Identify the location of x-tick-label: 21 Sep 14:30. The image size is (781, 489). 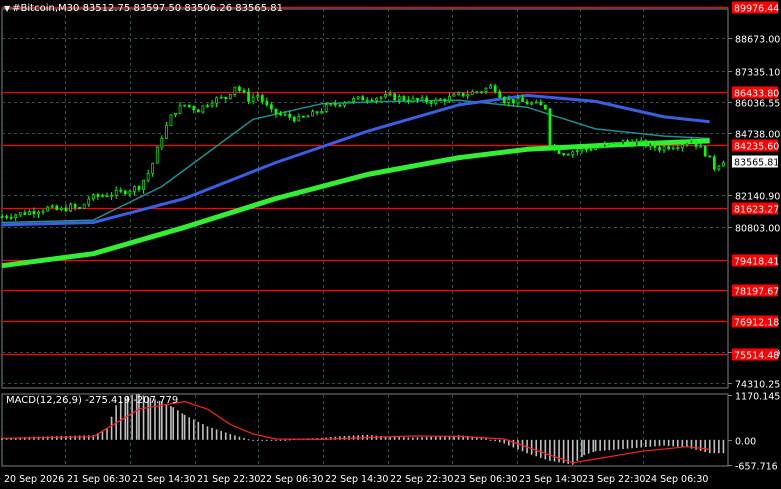
(163, 479).